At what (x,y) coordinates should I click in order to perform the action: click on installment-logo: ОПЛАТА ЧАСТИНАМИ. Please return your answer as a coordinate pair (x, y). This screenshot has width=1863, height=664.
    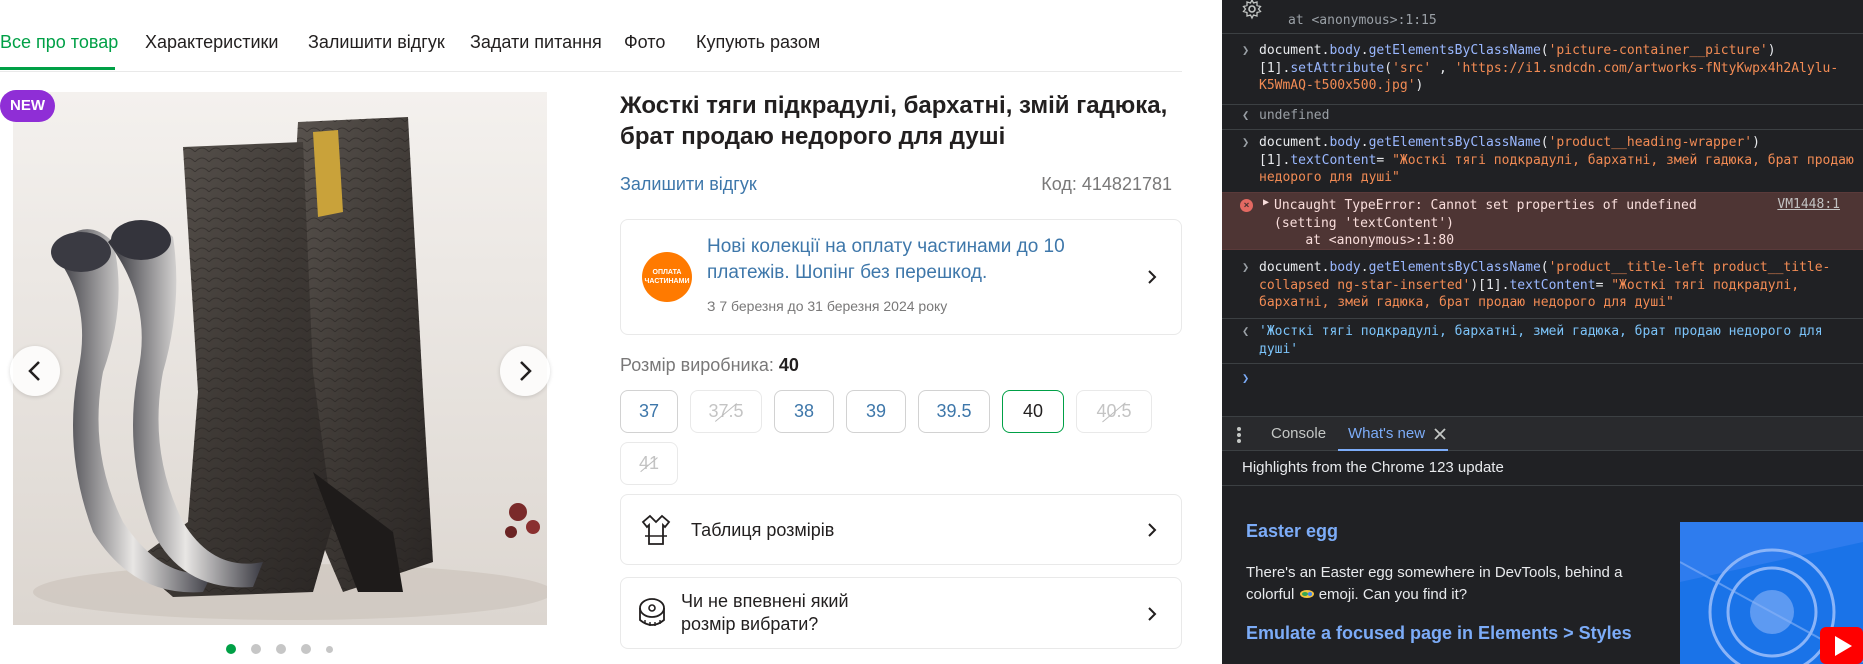
    Looking at the image, I should click on (667, 277).